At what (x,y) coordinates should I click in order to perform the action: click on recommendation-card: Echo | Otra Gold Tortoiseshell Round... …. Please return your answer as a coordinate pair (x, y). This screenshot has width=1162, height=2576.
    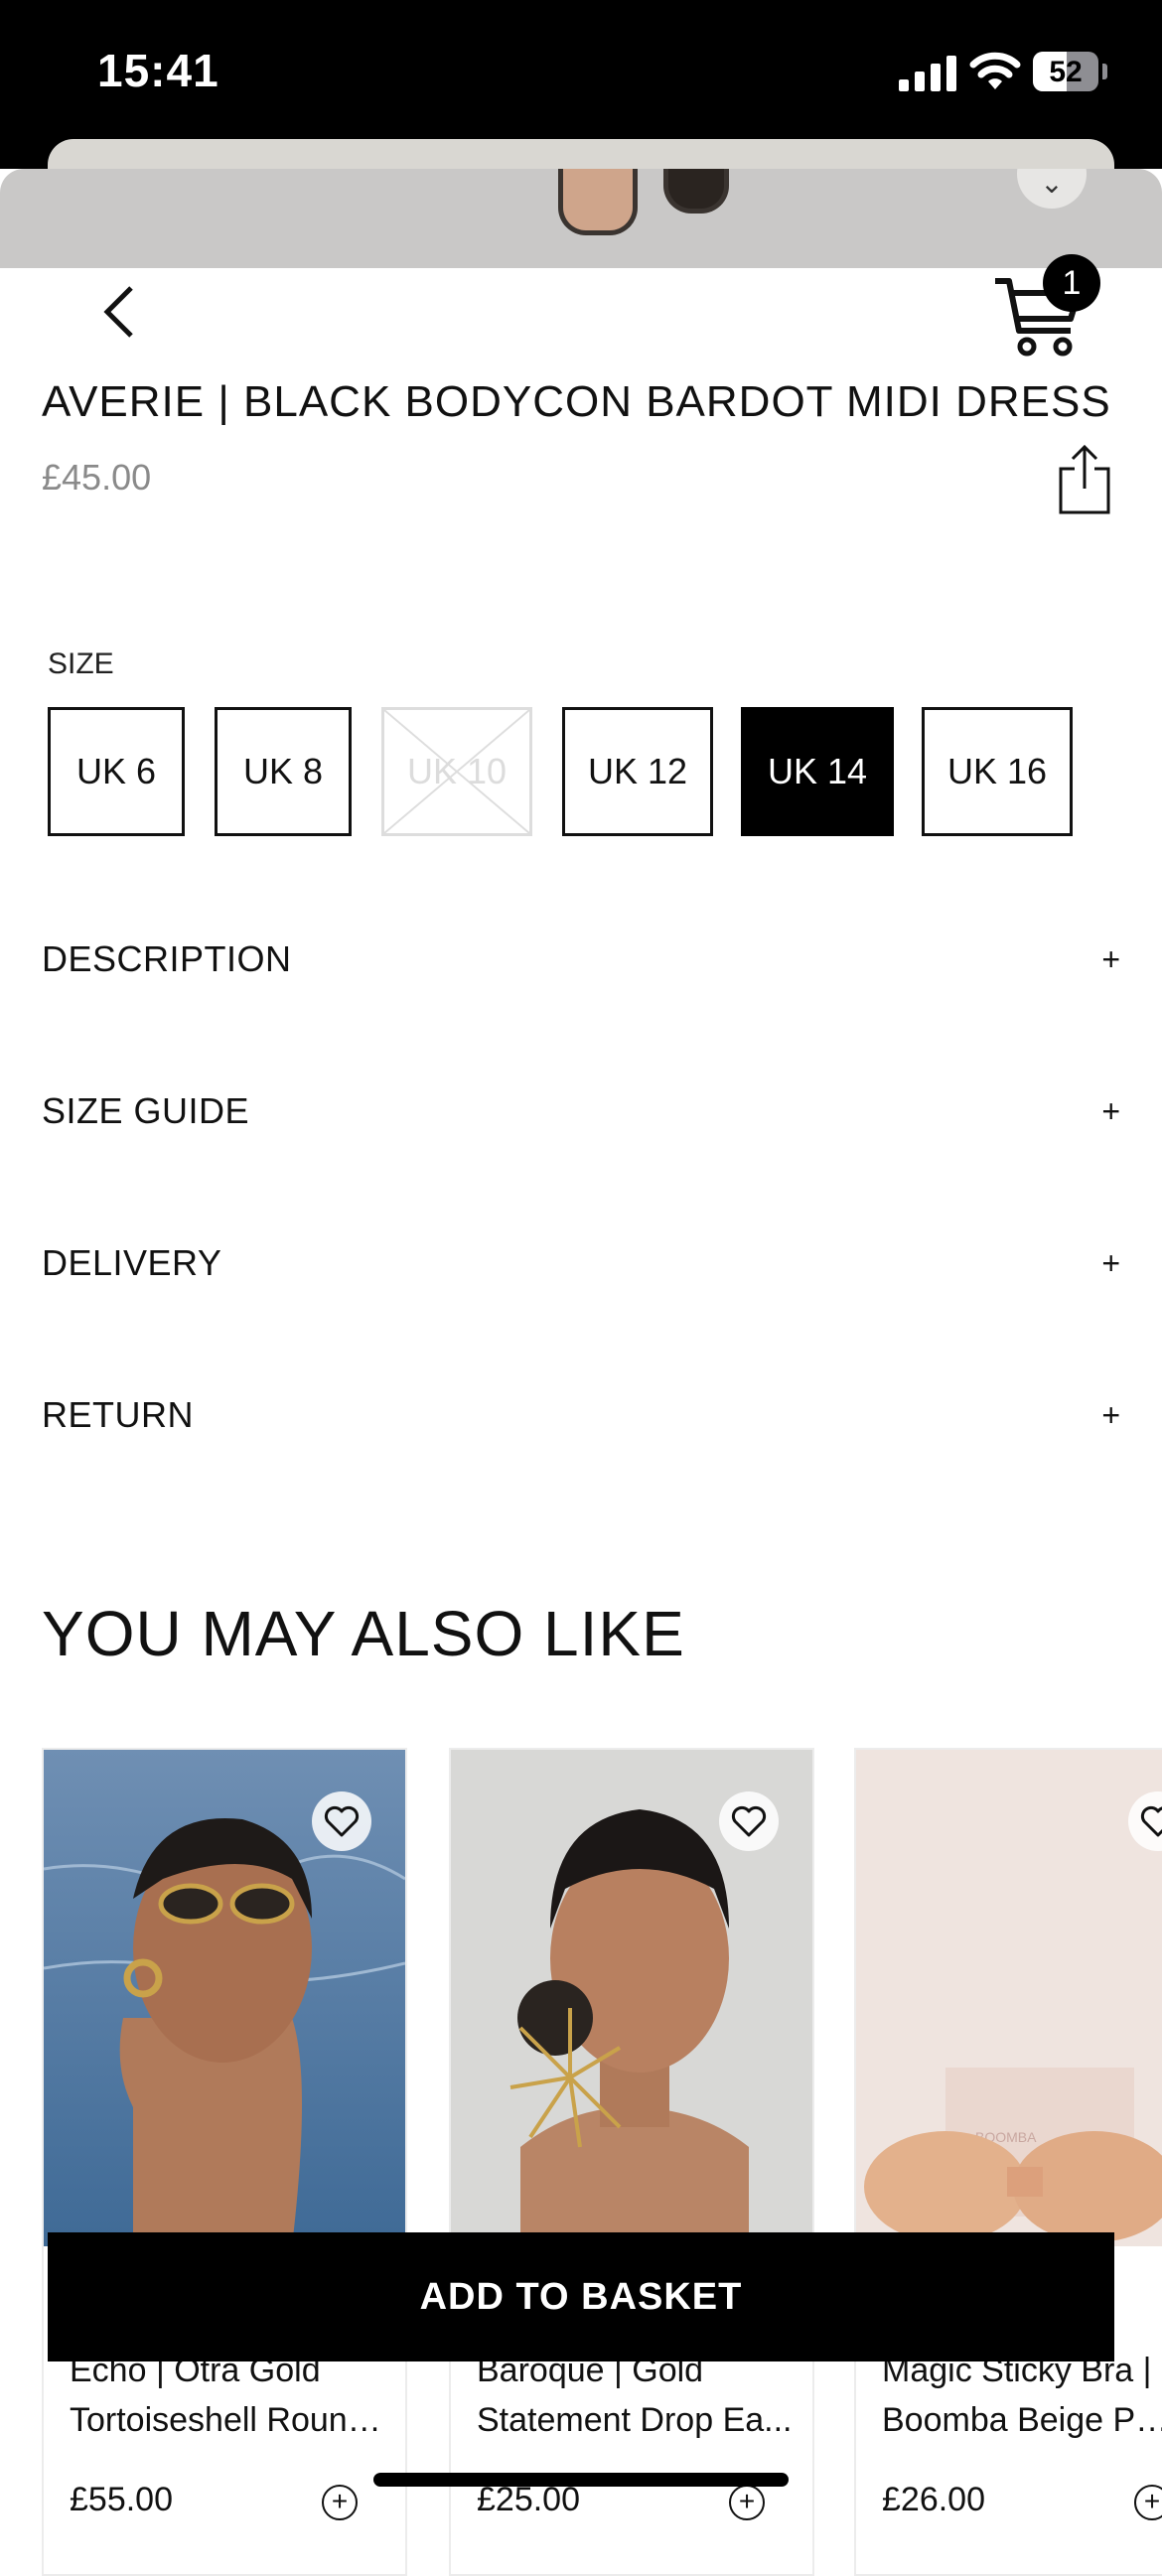
    Looking at the image, I should click on (224, 2162).